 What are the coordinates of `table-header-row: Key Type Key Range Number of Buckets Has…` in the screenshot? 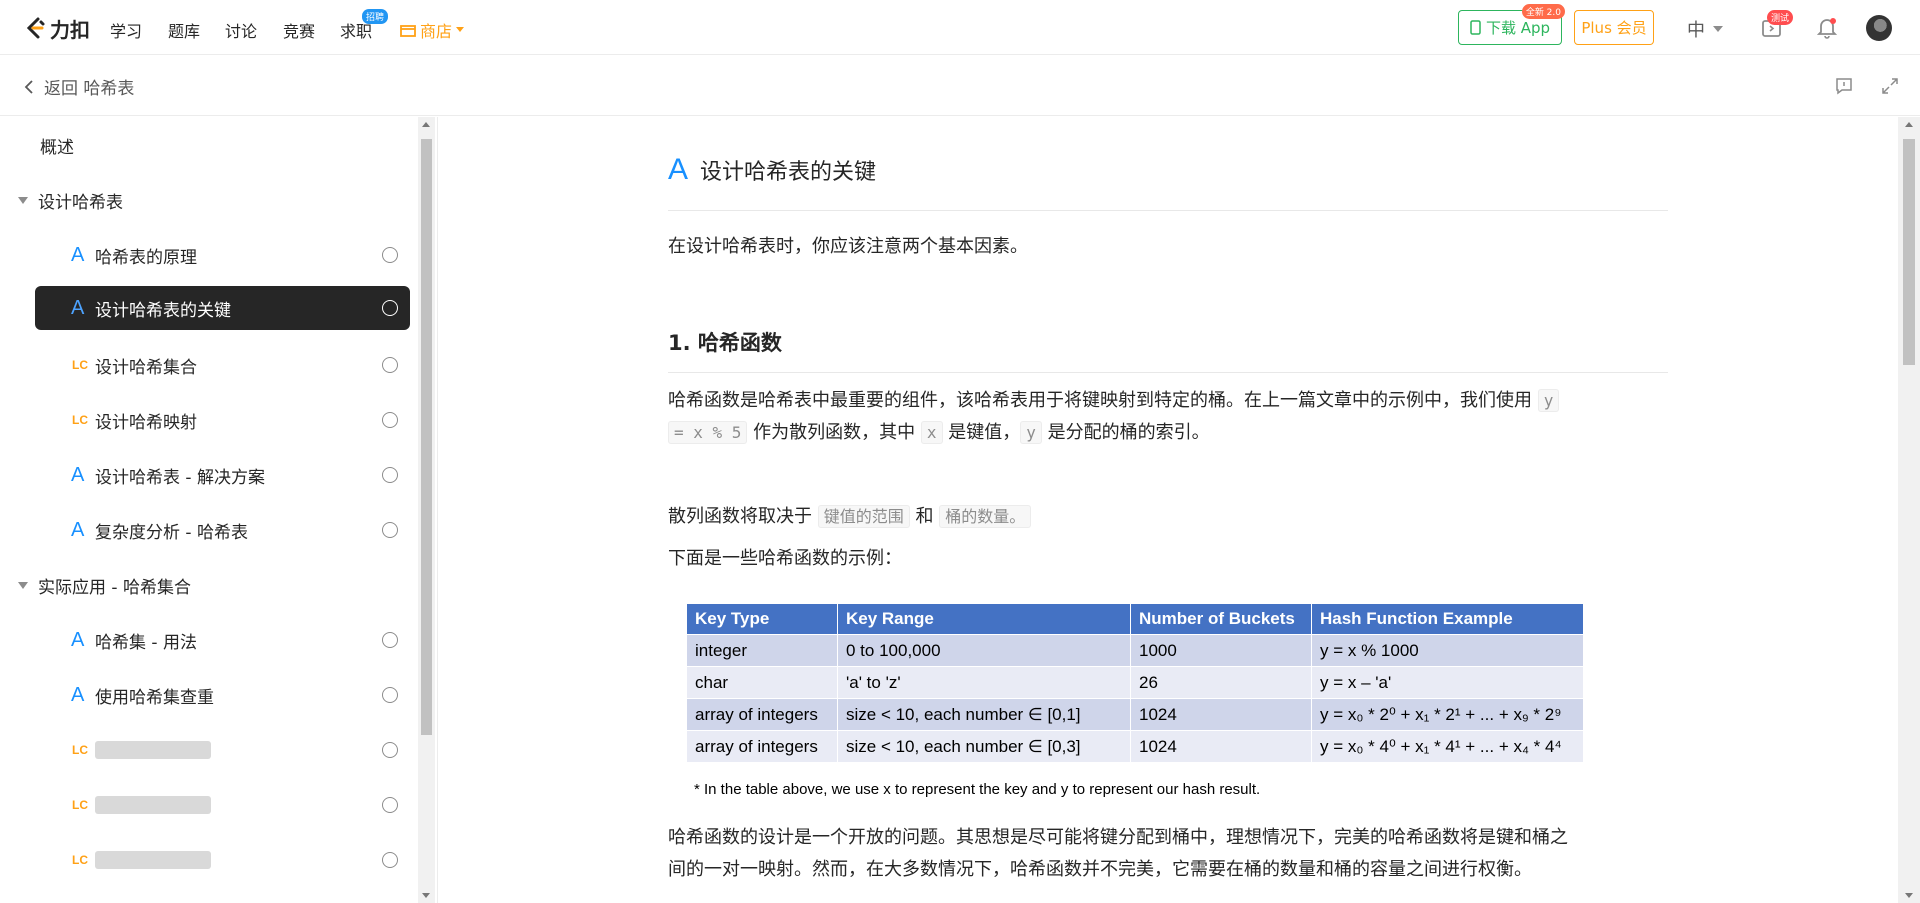 It's located at (1135, 619).